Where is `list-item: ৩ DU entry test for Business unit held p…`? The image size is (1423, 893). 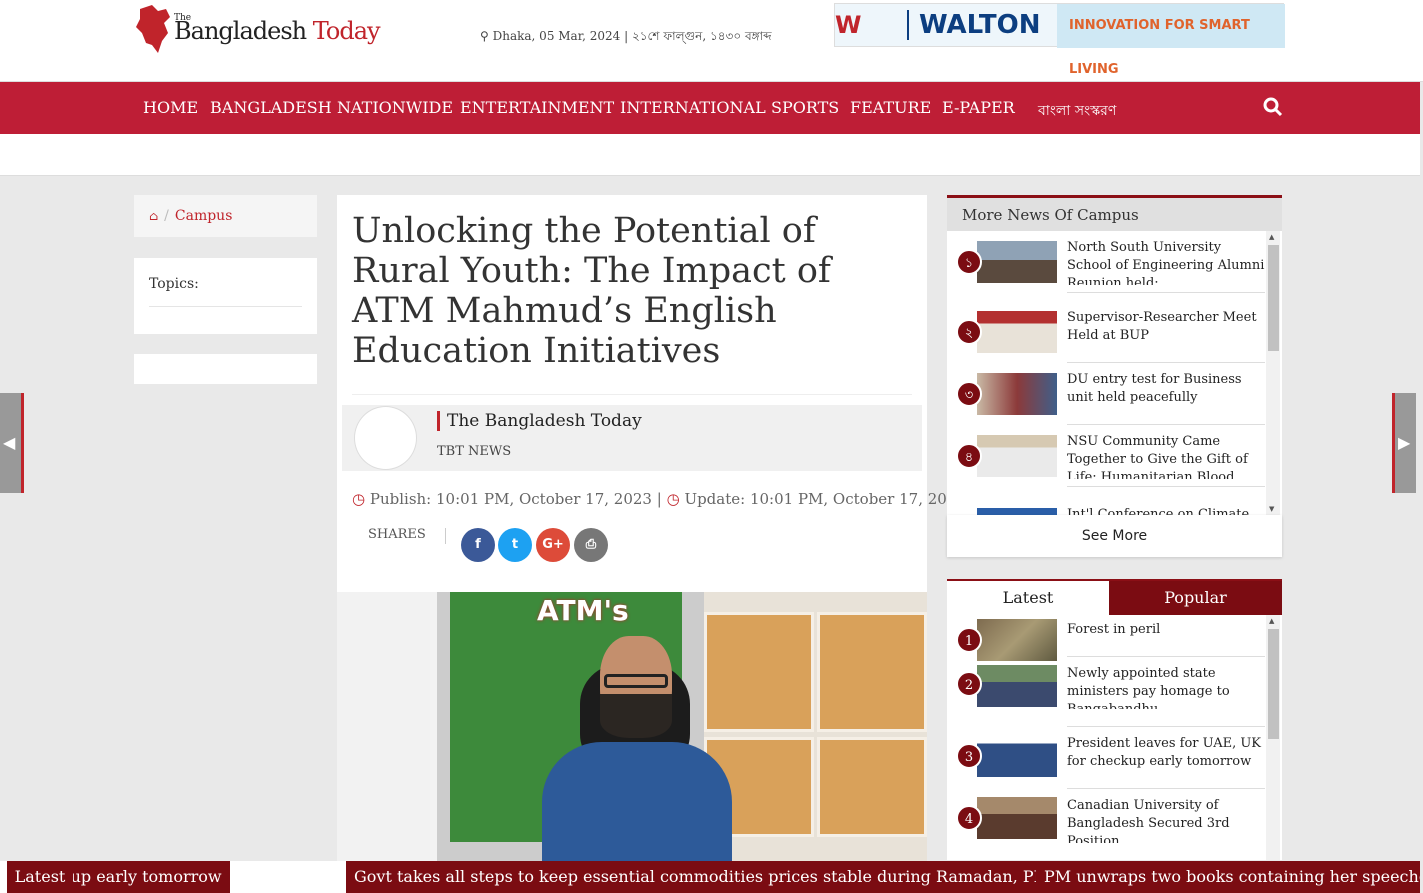
list-item: ৩ DU entry test for Business unit held p… is located at coordinates (1106, 394).